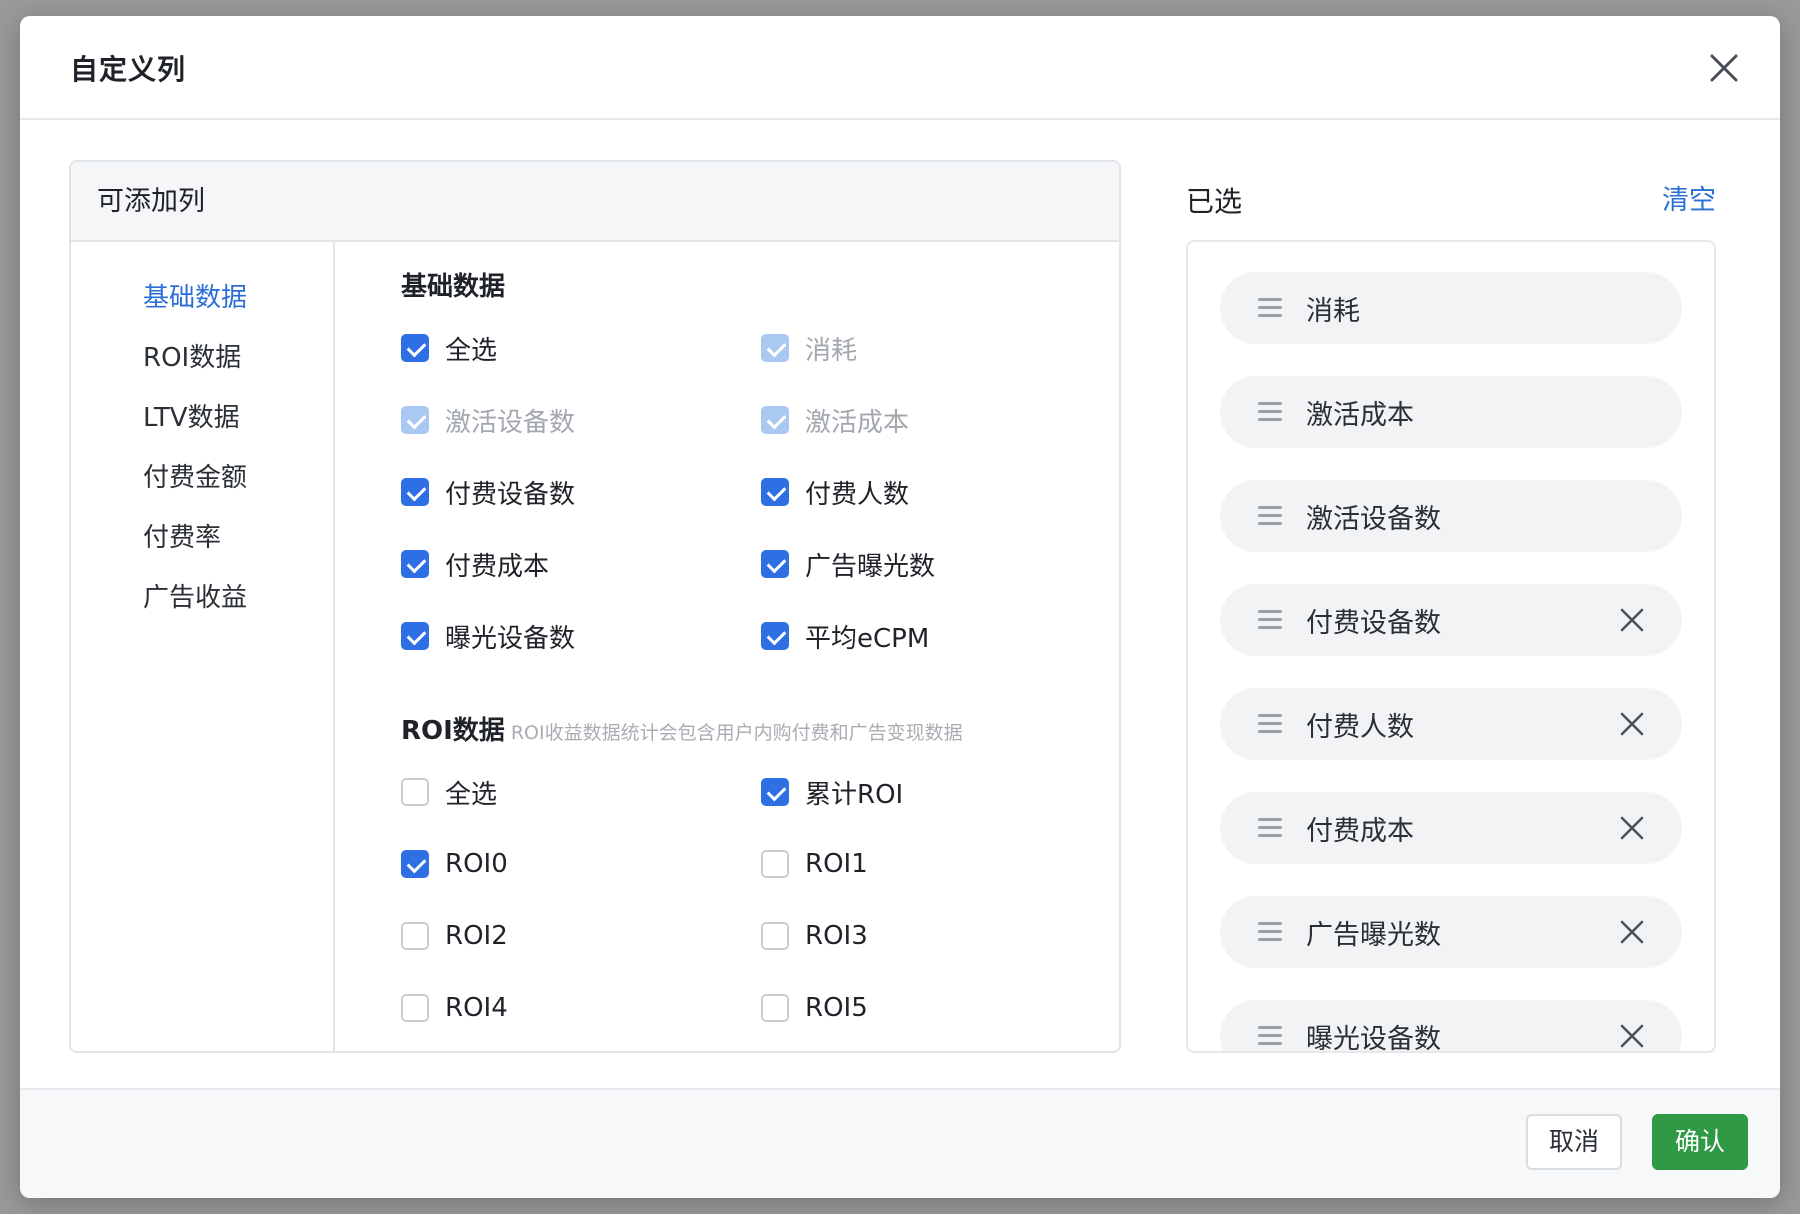  What do you see at coordinates (1574, 1142) in the screenshot?
I see `cancel-button: 取消` at bounding box center [1574, 1142].